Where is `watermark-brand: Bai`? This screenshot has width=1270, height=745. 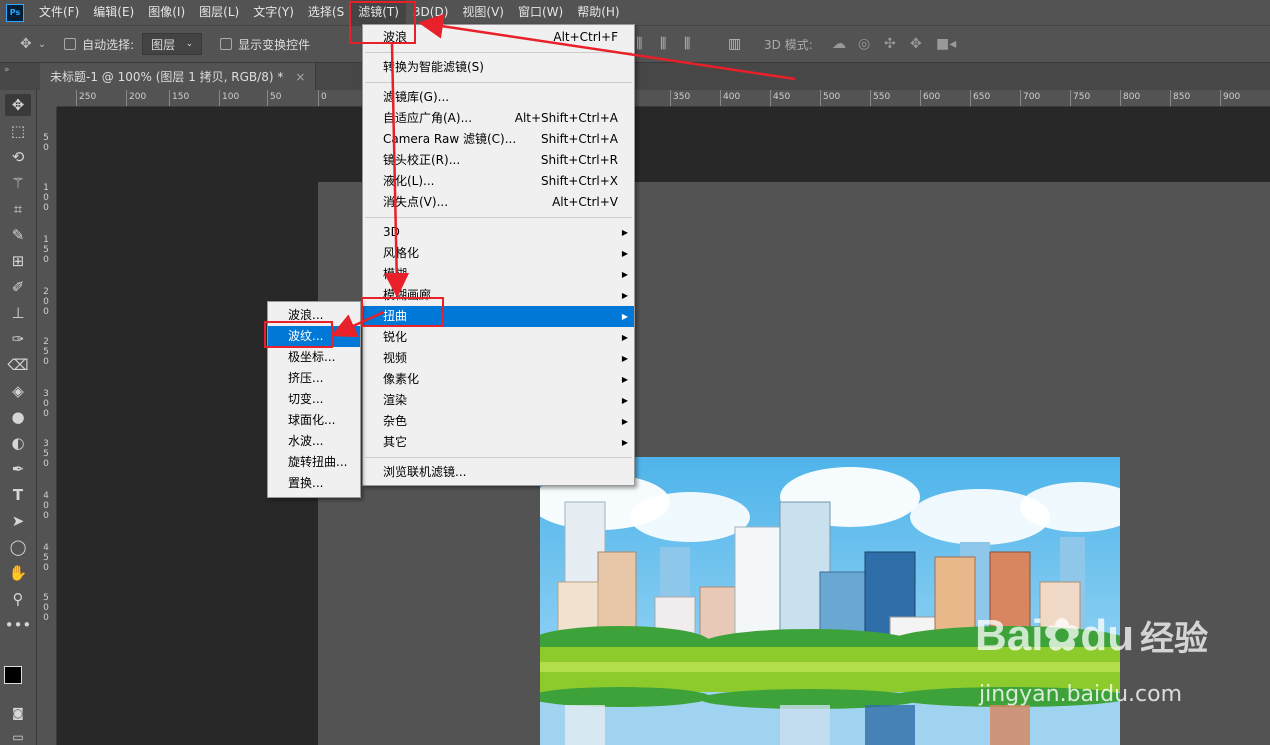
watermark-brand: Bai is located at coordinates (1009, 635).